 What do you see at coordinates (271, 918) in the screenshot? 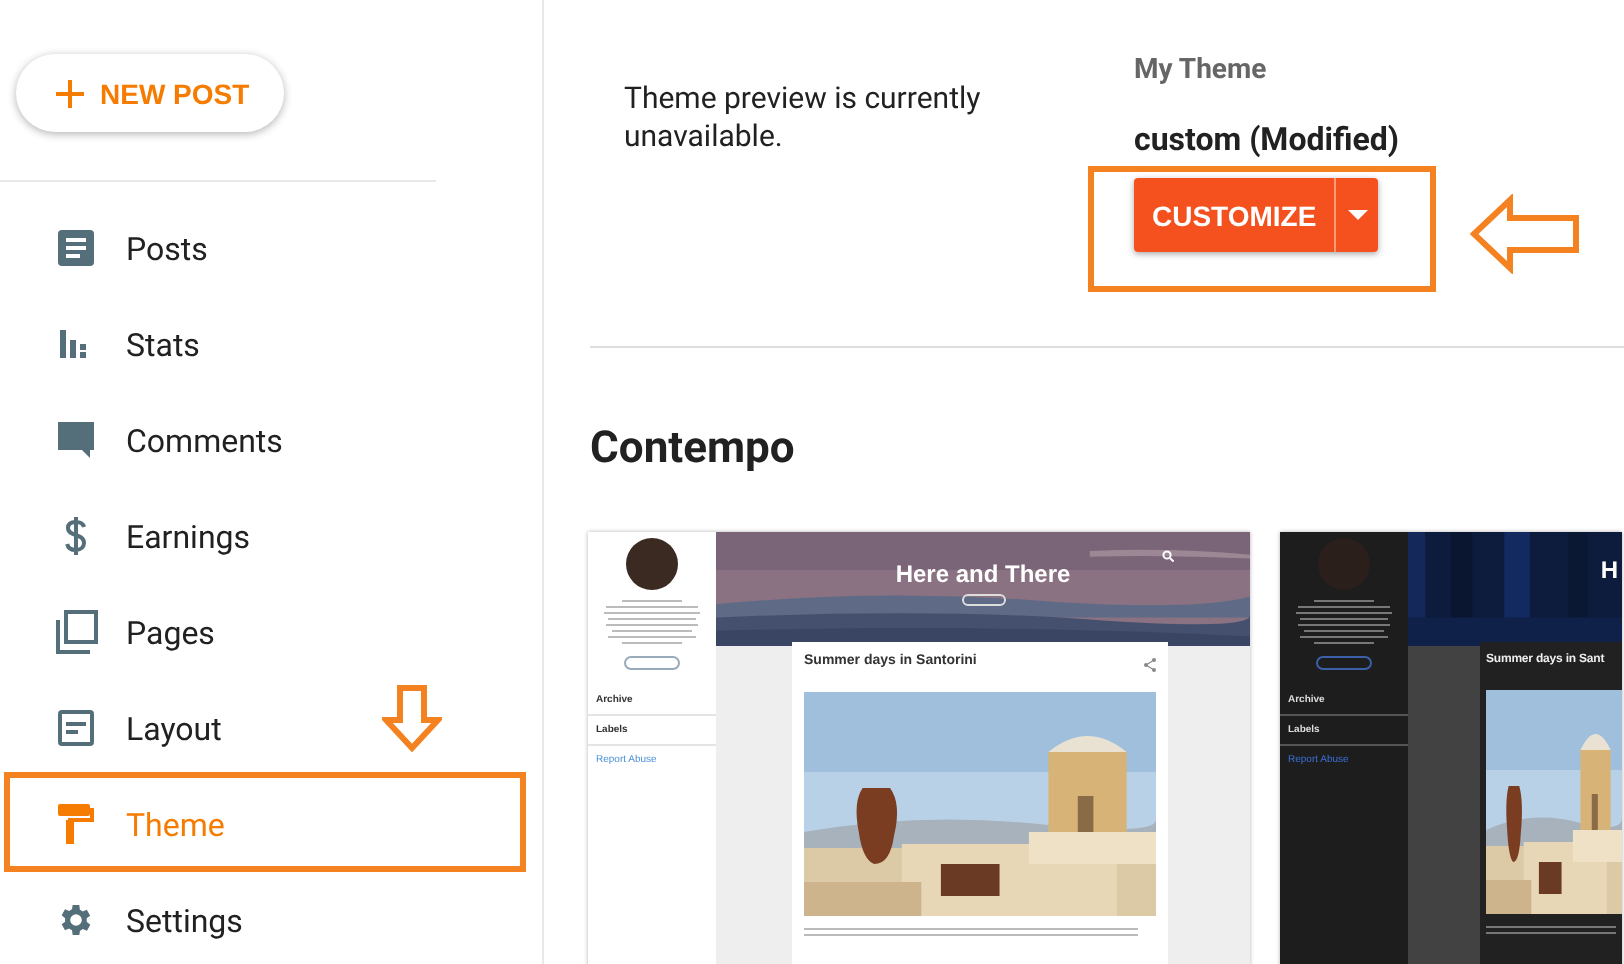
I see `nav-item: Settings` at bounding box center [271, 918].